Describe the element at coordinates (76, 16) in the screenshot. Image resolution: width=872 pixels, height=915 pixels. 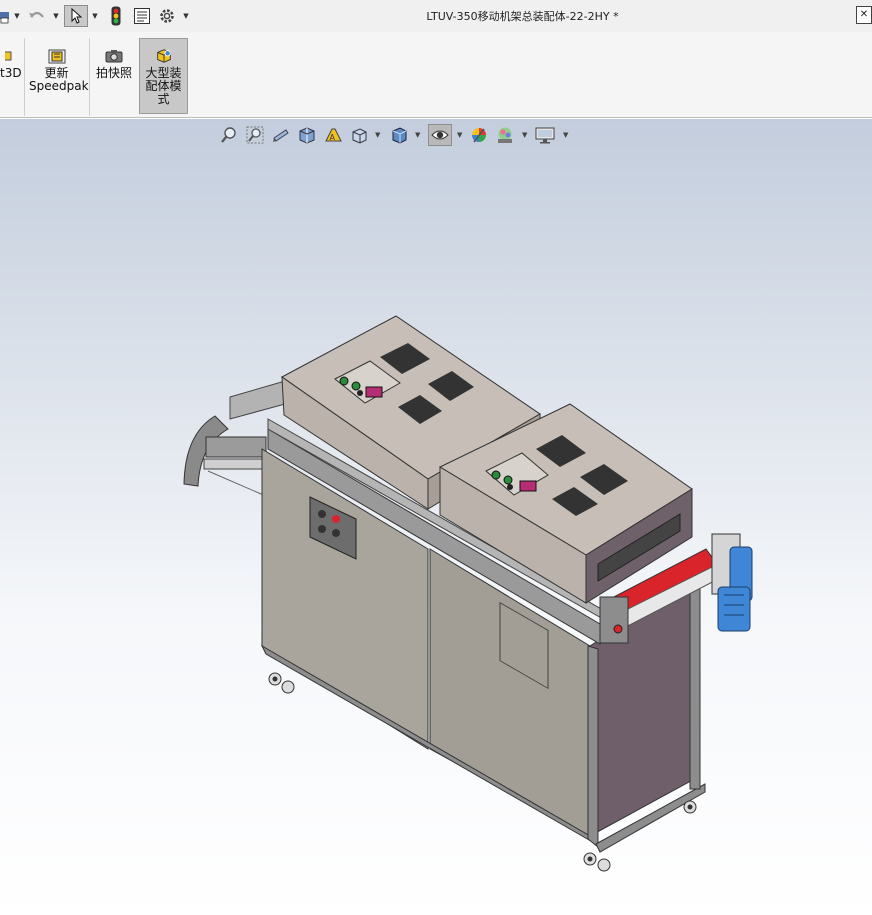
I see `select-icon` at that location.